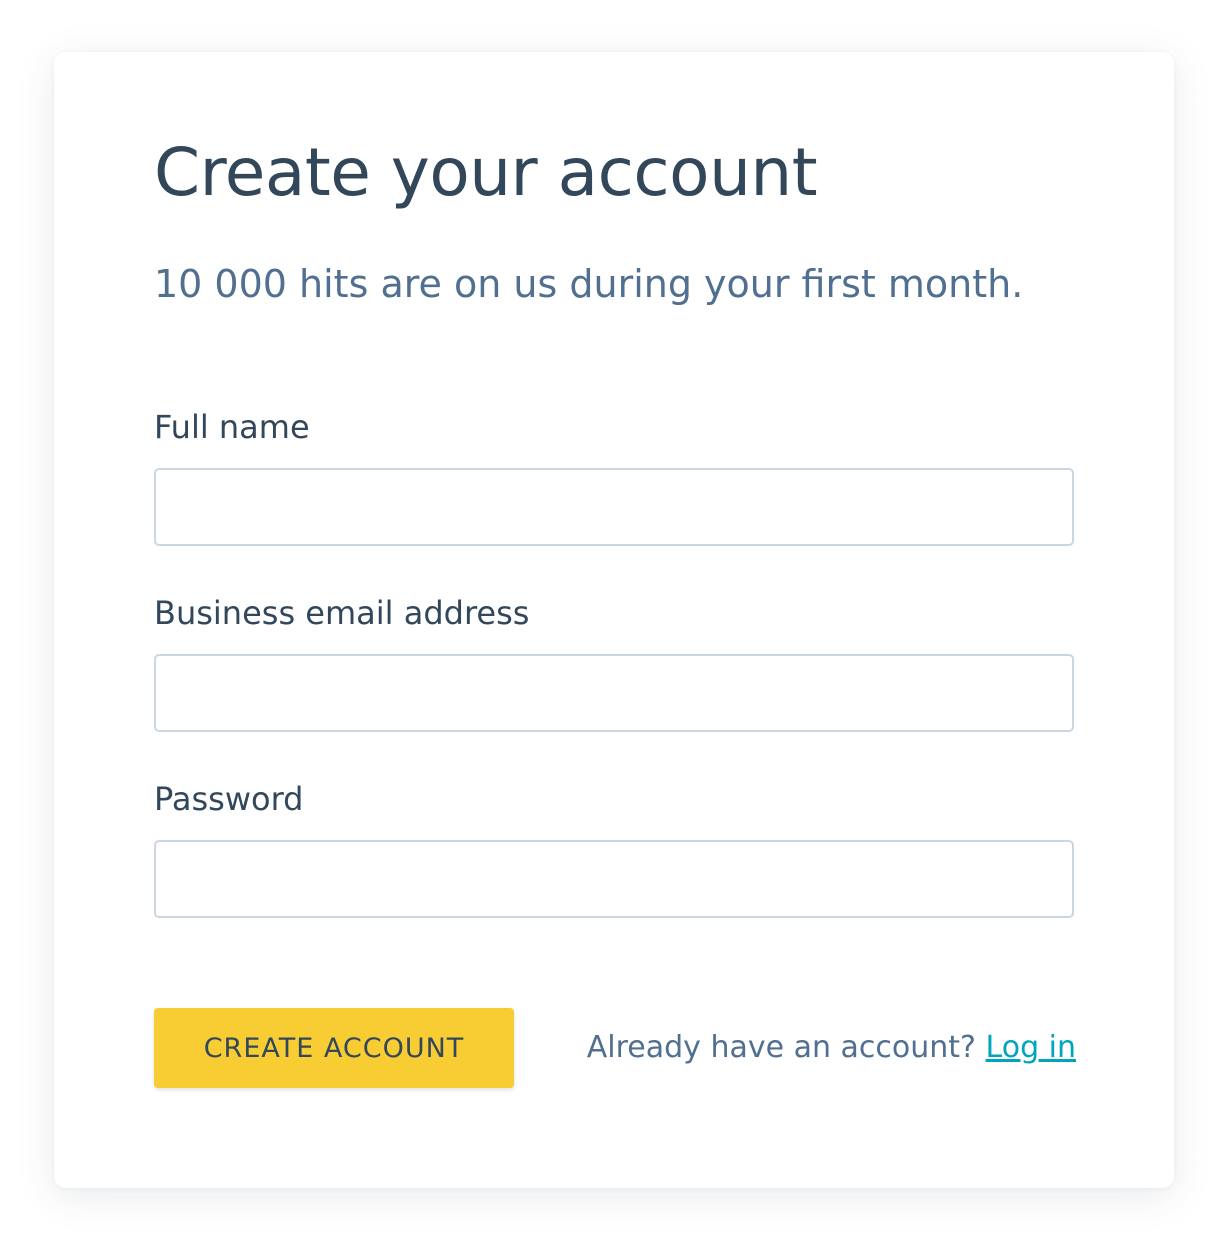  What do you see at coordinates (614, 693) in the screenshot?
I see `email-field` at bounding box center [614, 693].